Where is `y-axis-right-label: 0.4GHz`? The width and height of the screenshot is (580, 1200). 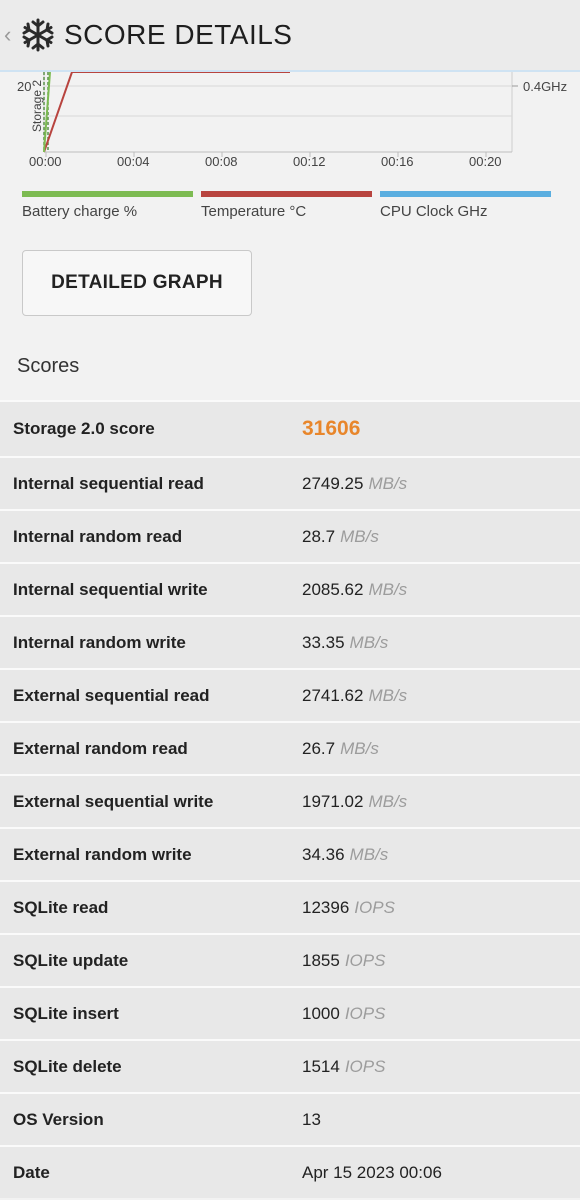
y-axis-right-label: 0.4GHz is located at coordinates (545, 86).